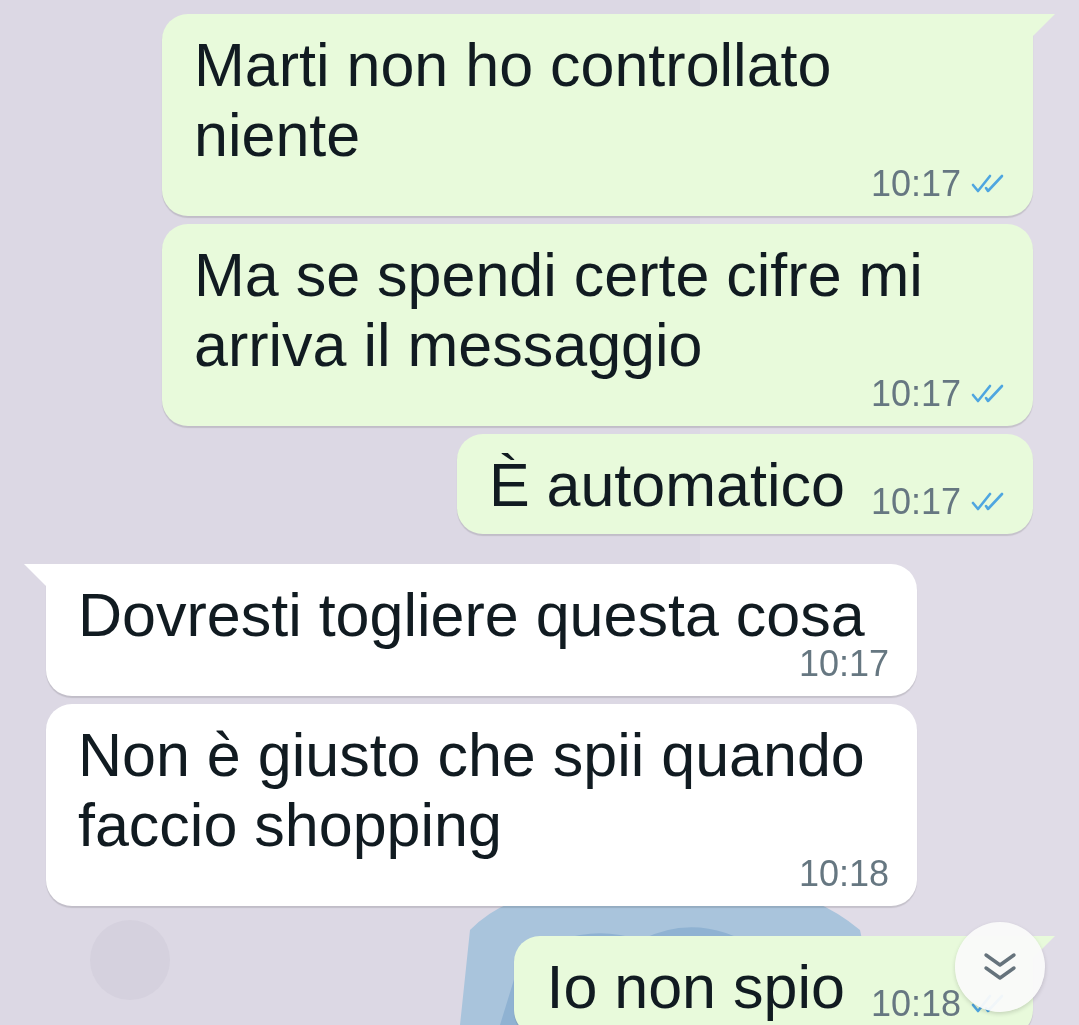 The image size is (1079, 1025). What do you see at coordinates (666, 485) in the screenshot?
I see `message-text: È automatico` at bounding box center [666, 485].